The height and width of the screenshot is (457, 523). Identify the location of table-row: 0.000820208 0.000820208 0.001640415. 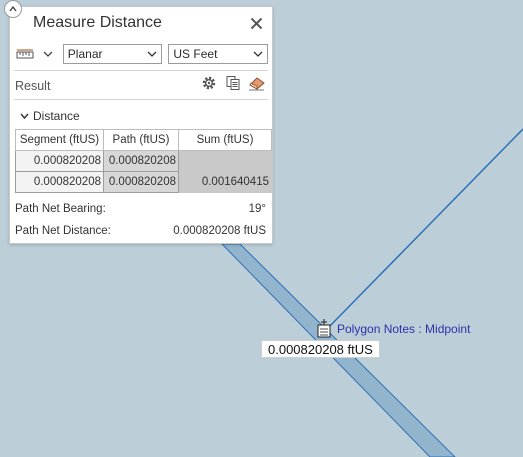
(143, 182).